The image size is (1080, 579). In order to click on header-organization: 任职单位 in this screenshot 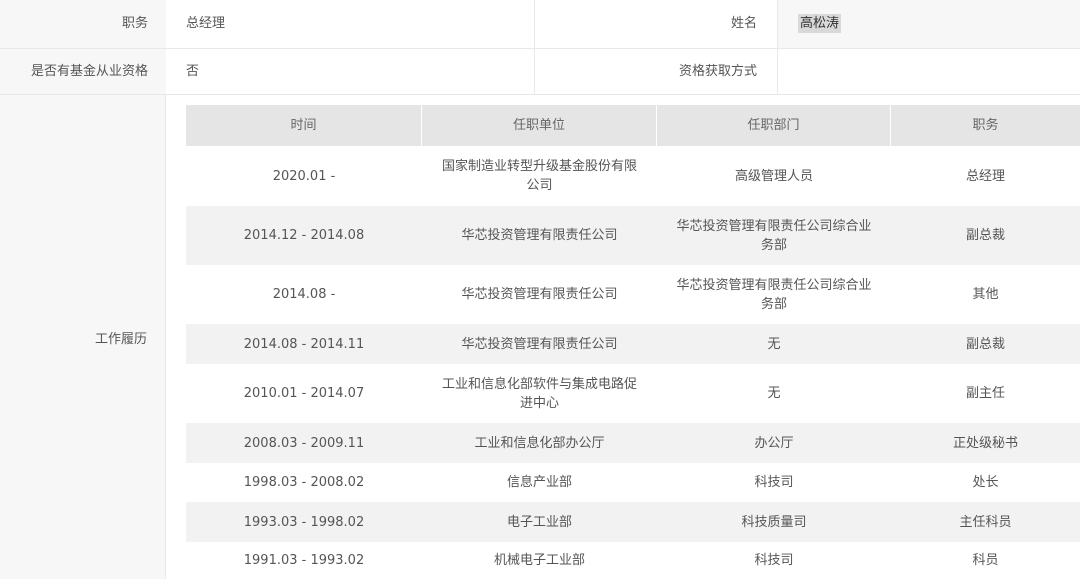, I will do `click(539, 125)`.